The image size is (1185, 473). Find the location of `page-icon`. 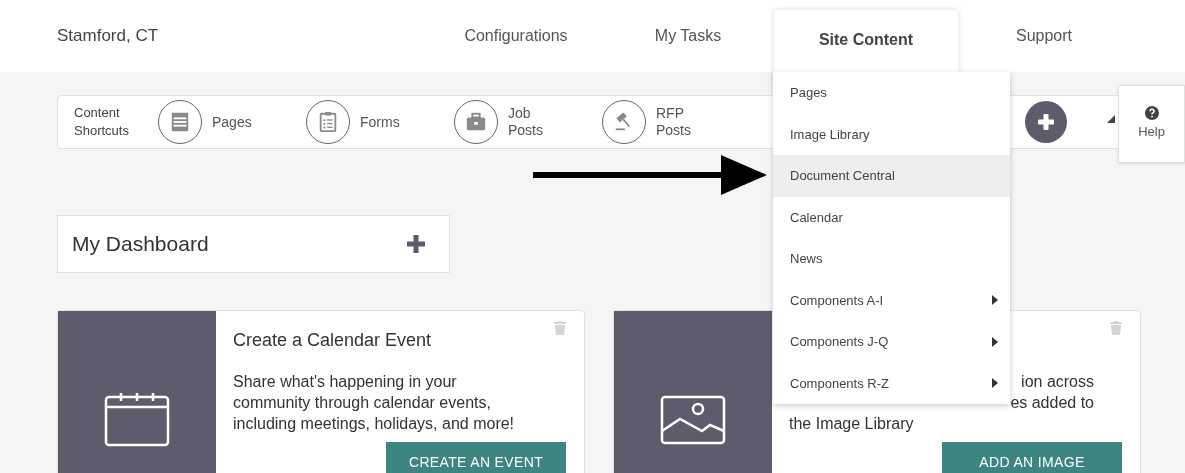

page-icon is located at coordinates (180, 122).